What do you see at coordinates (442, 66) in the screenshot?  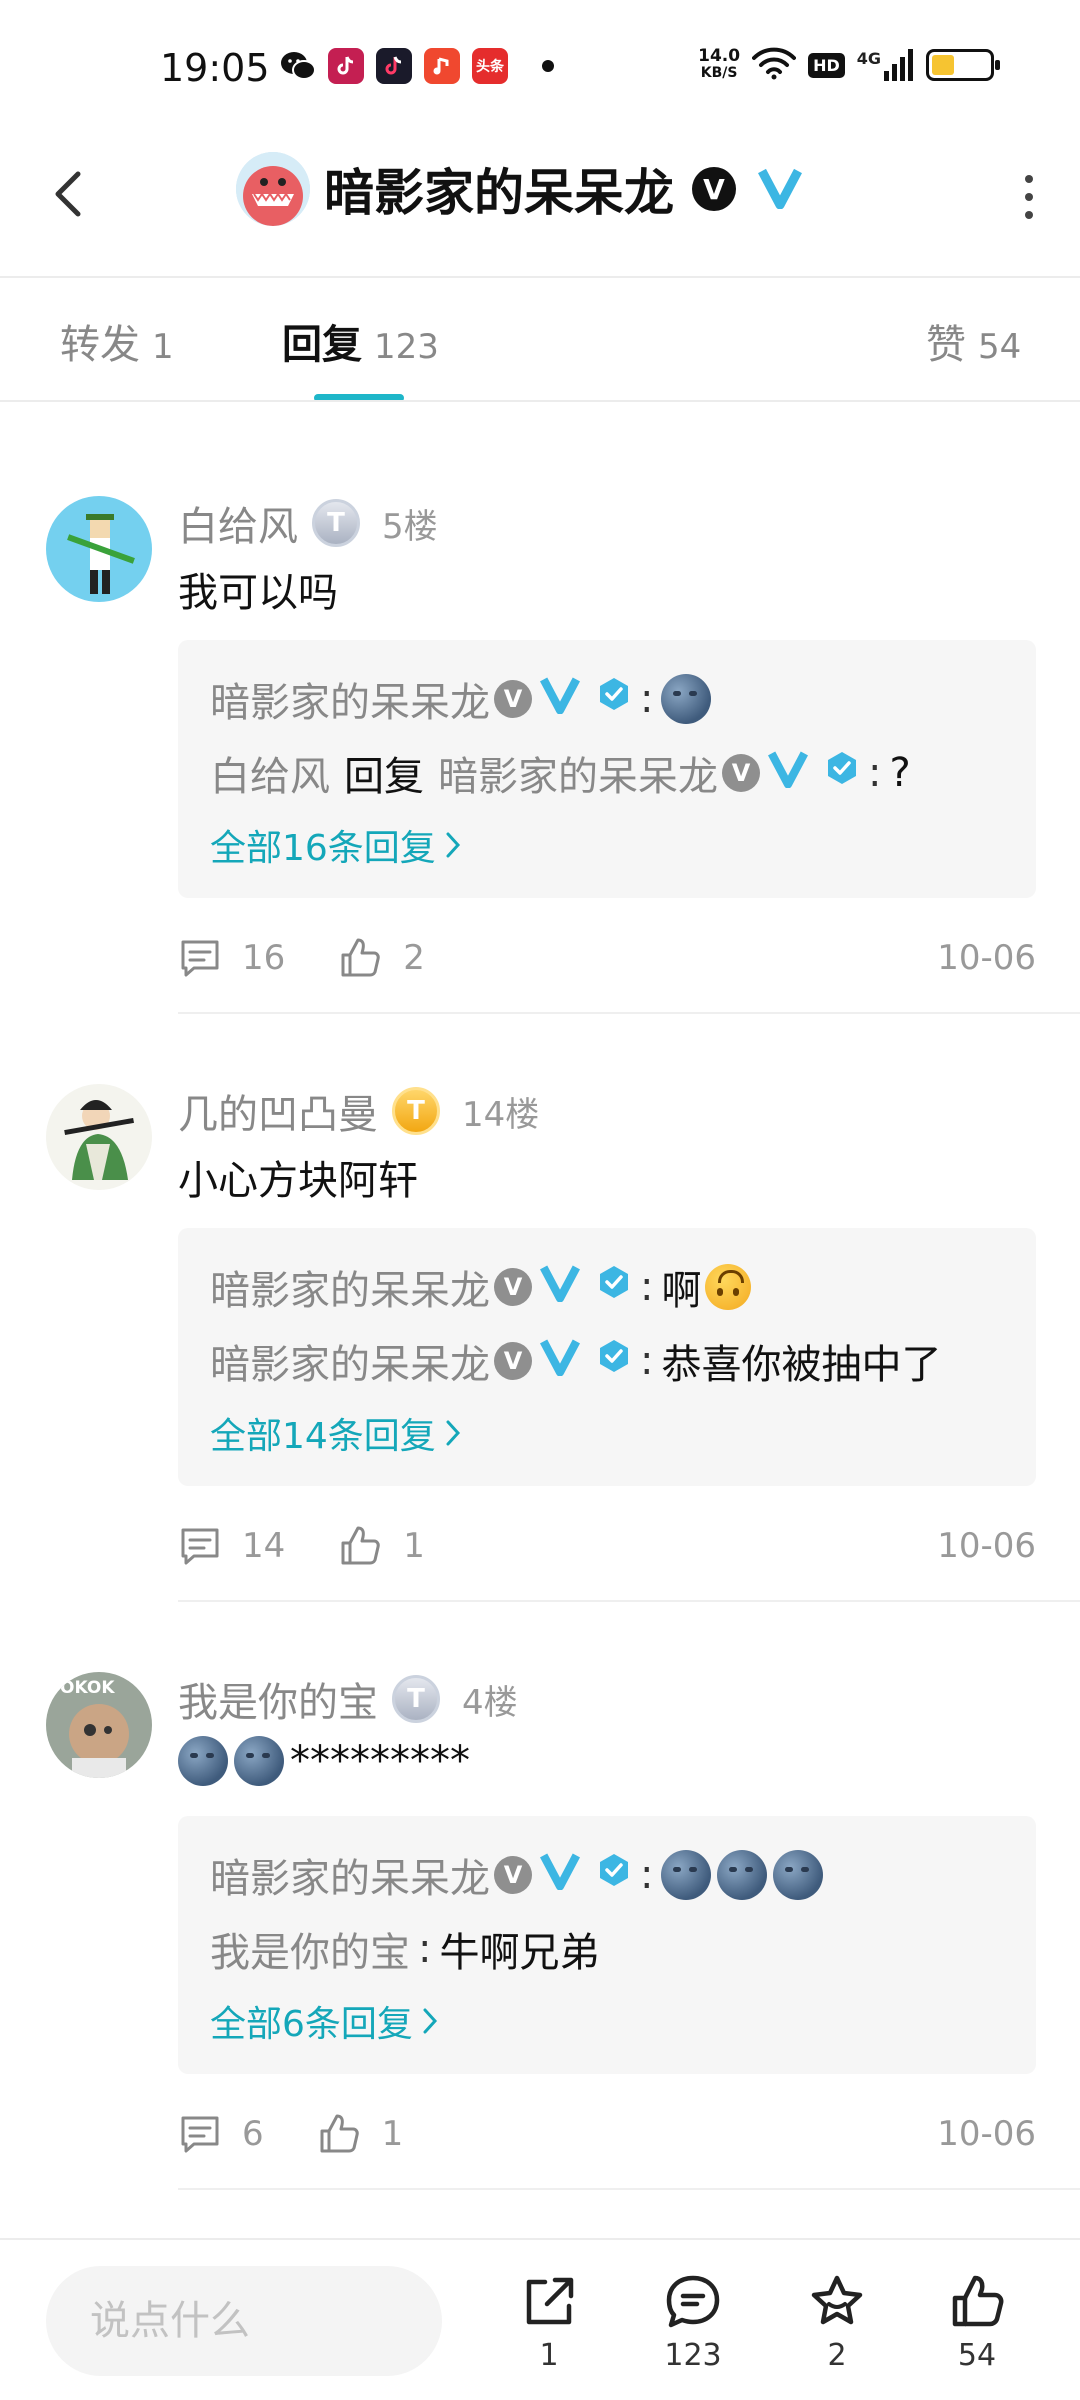 I see `music-icon` at bounding box center [442, 66].